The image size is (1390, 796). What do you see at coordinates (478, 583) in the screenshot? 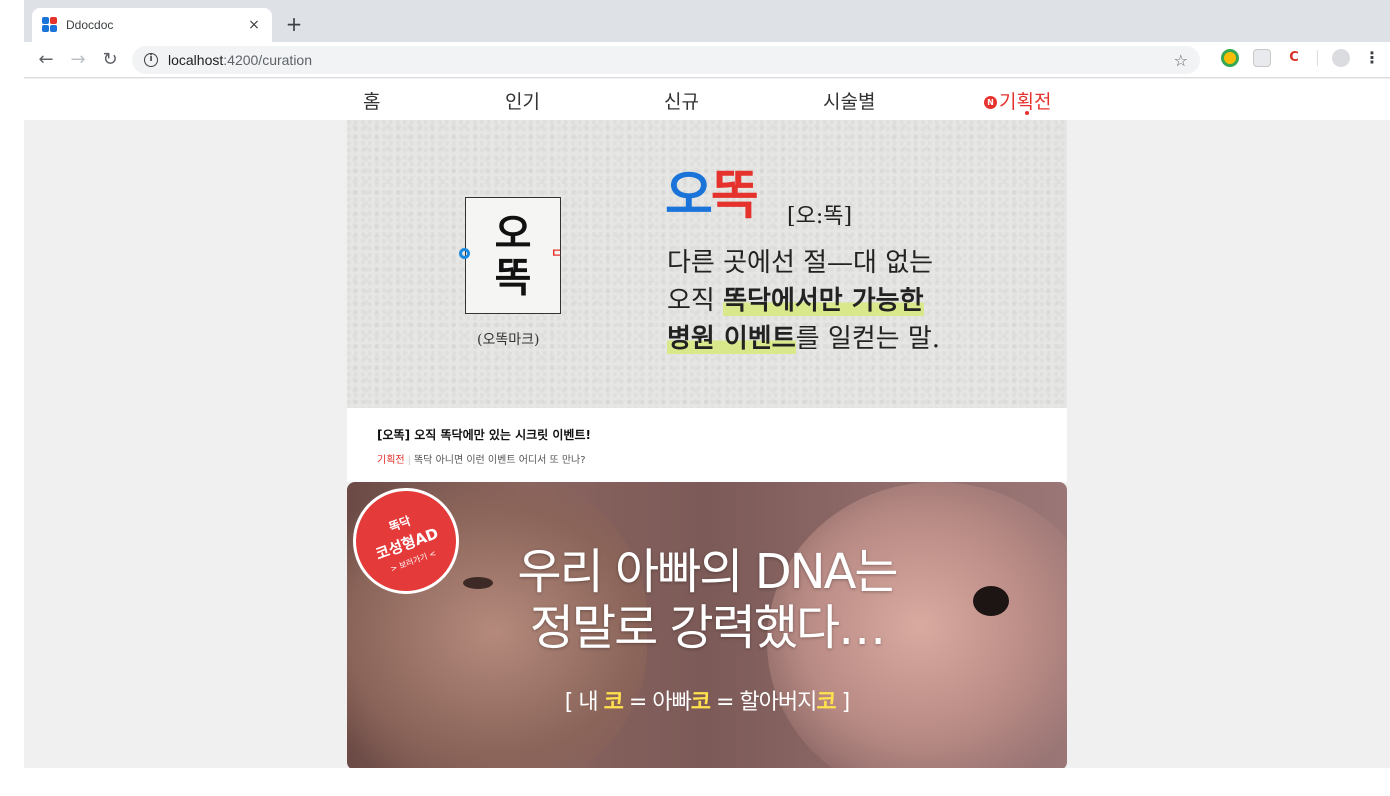
I see `father-eye-shape` at bounding box center [478, 583].